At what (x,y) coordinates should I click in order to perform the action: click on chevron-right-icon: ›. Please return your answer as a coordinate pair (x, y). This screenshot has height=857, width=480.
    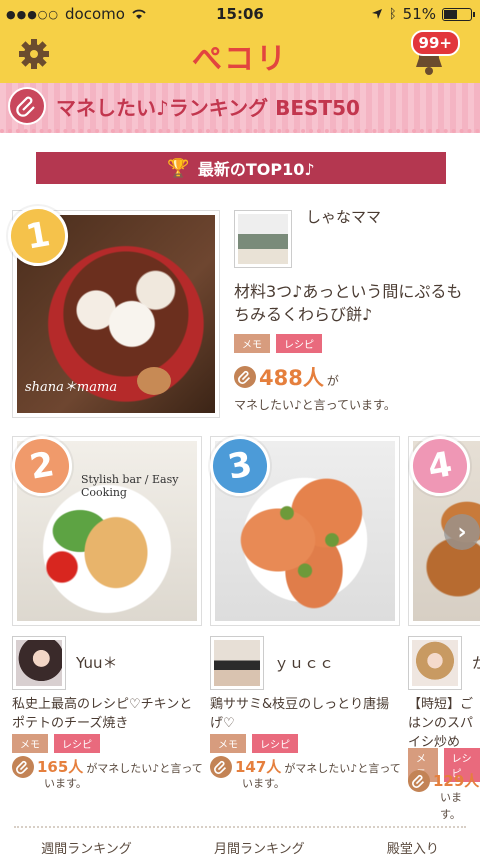
    Looking at the image, I should click on (462, 532).